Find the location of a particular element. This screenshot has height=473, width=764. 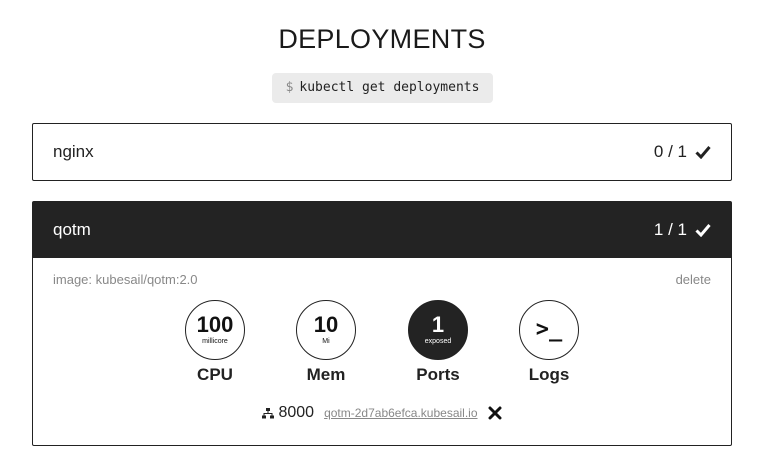

metric-logs: >_ Logs is located at coordinates (549, 342).